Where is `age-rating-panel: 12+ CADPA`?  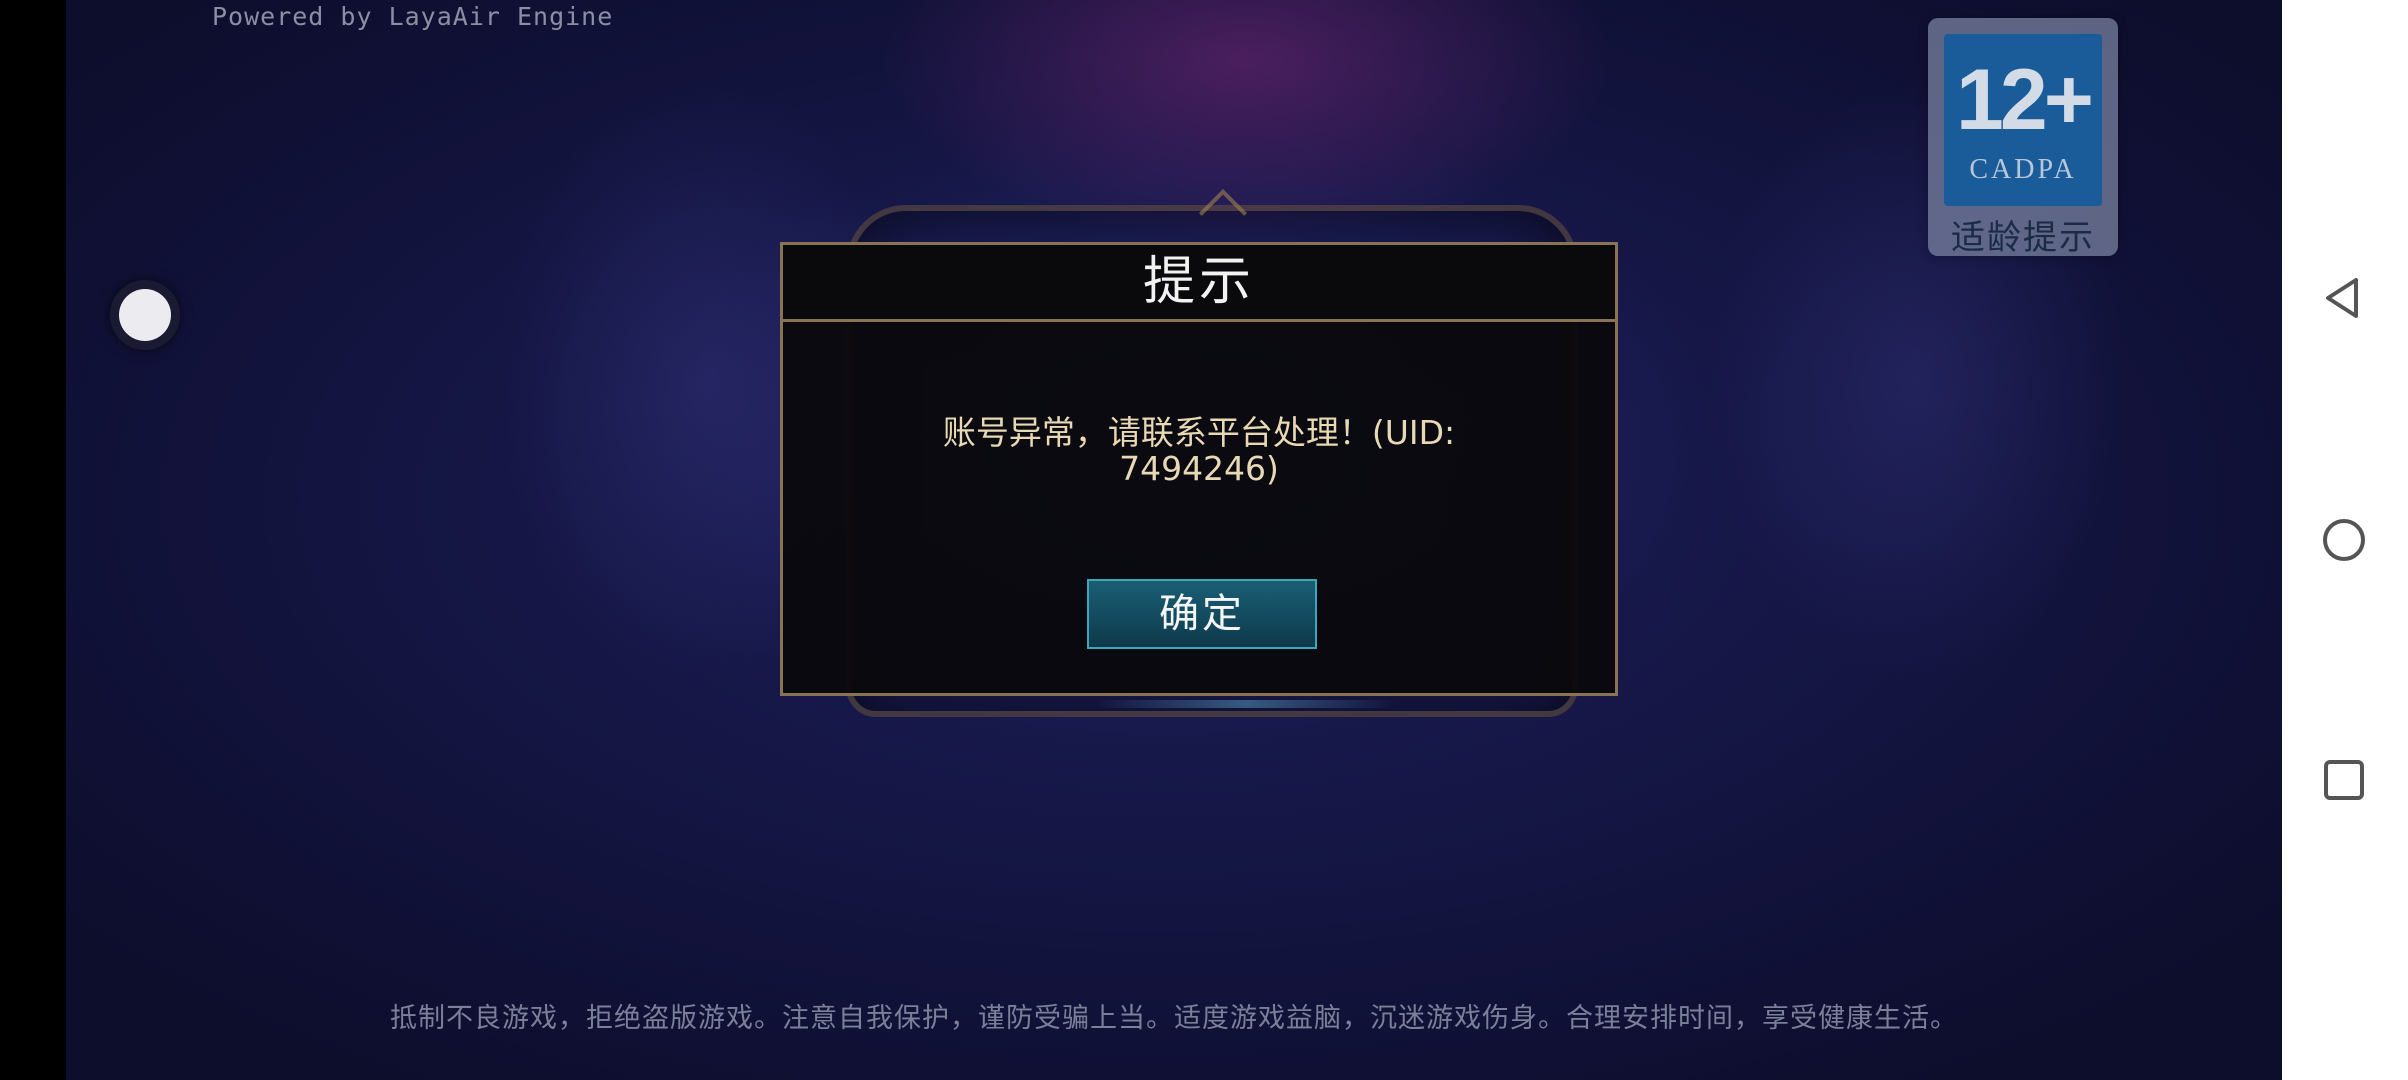 age-rating-panel: 12+ CADPA is located at coordinates (2023, 120).